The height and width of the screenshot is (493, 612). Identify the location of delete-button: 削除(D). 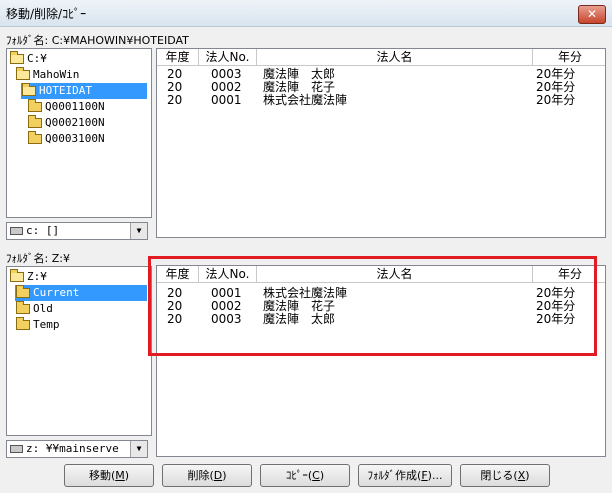
(207, 475).